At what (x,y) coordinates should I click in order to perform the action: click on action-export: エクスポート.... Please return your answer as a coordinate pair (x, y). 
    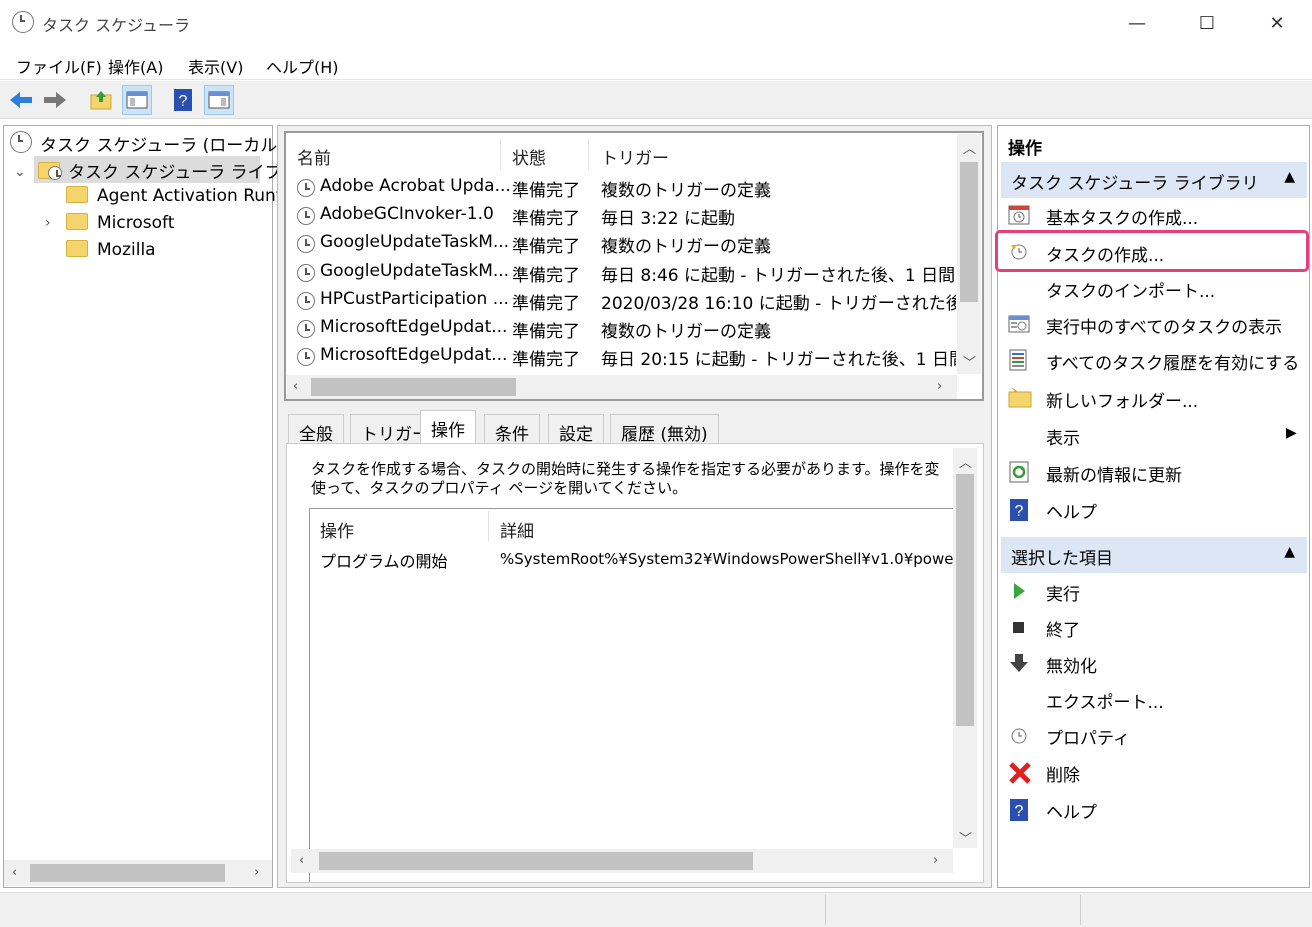
    Looking at the image, I should click on (1153, 700).